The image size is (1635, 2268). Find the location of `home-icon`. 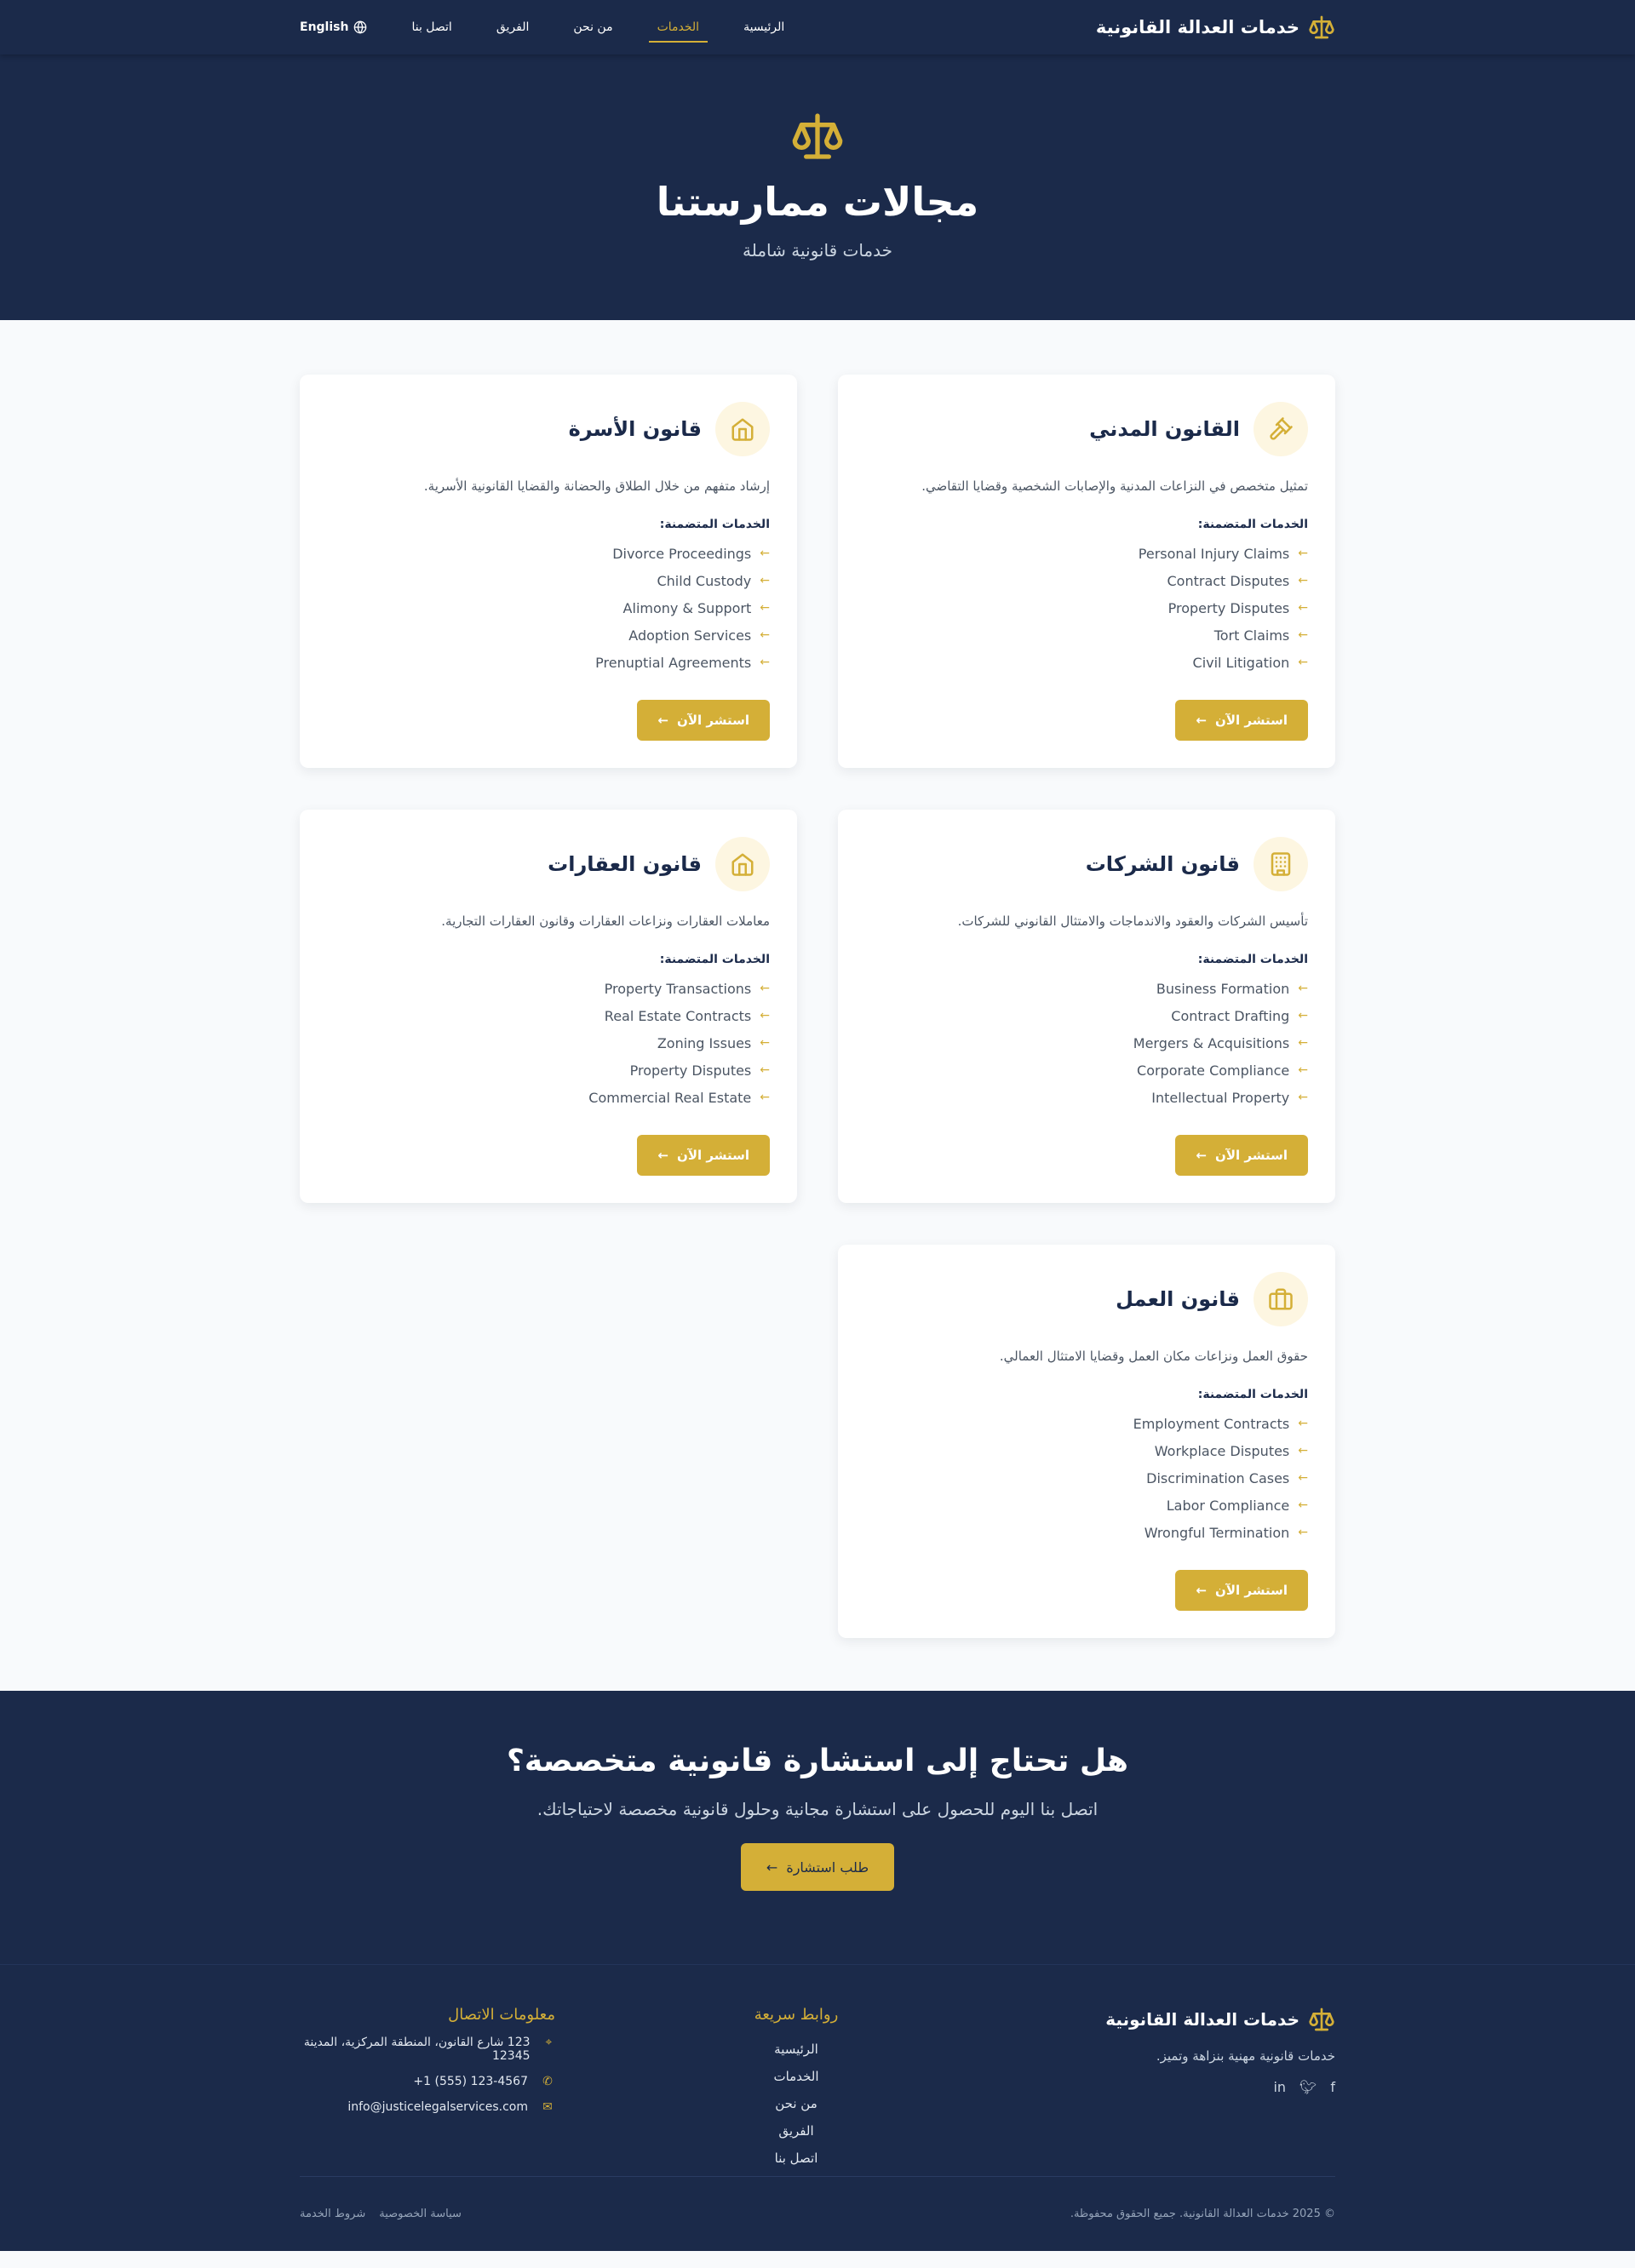

home-icon is located at coordinates (742, 864).